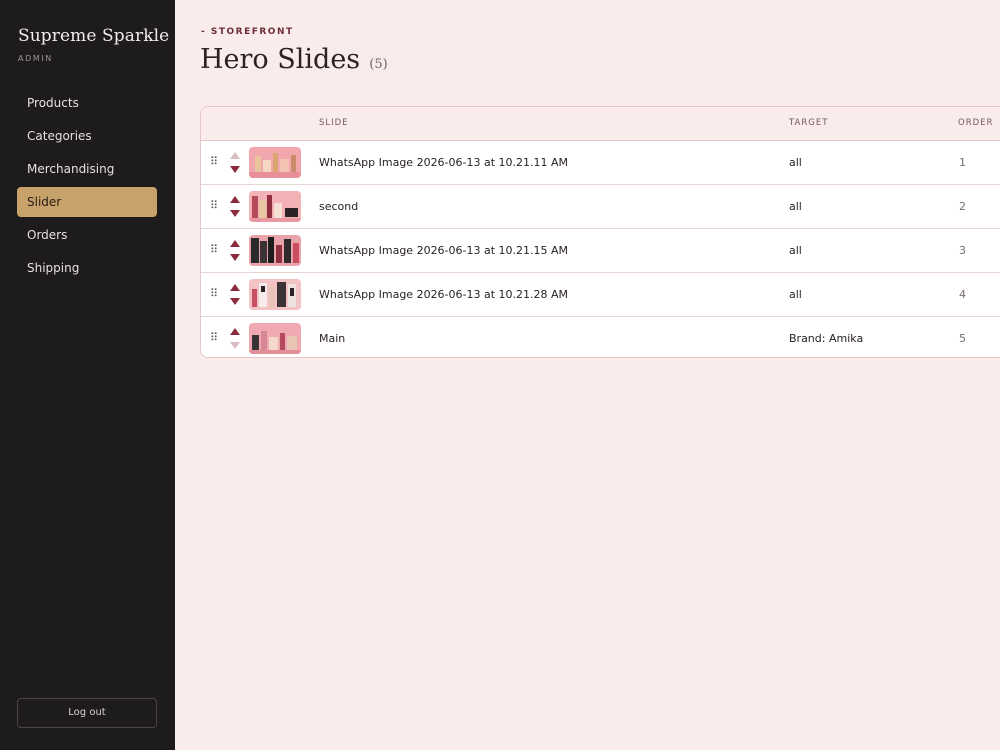 This screenshot has width=1000, height=750. What do you see at coordinates (87, 169) in the screenshot?
I see `sidebar-item-merchandising: Merchandising` at bounding box center [87, 169].